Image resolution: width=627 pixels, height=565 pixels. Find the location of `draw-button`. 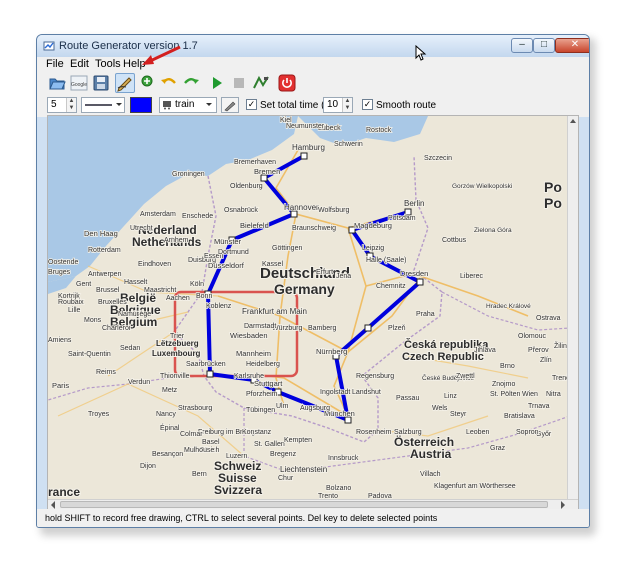

draw-button is located at coordinates (125, 83).